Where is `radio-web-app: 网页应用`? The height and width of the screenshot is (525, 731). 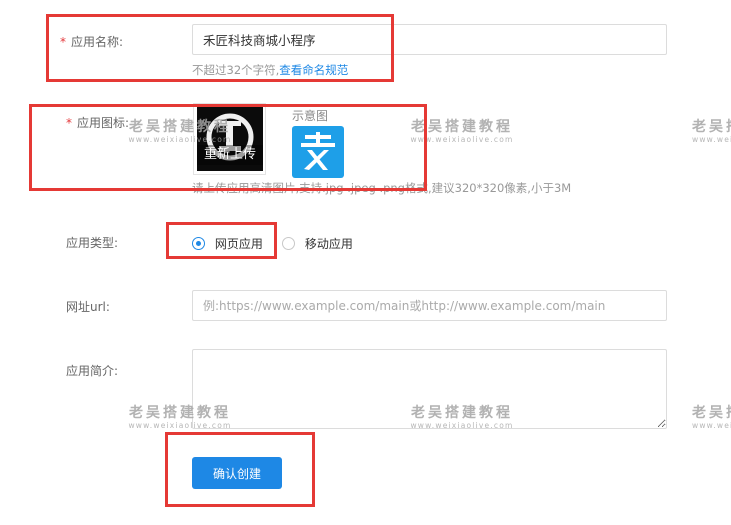 radio-web-app: 网页应用 is located at coordinates (227, 243).